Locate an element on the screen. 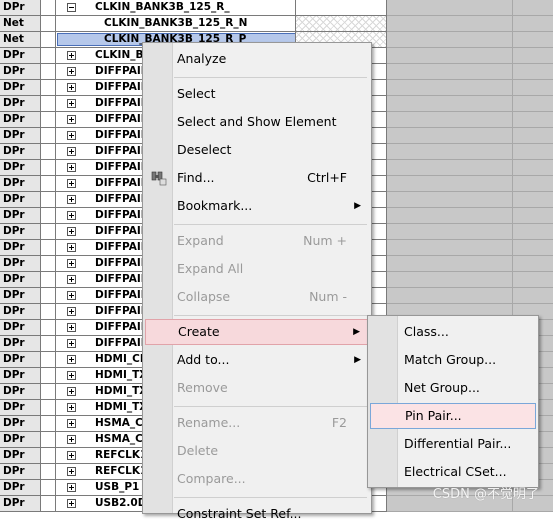 The height and width of the screenshot is (527, 553). object-name: CLKIN_B is located at coordinates (119, 55).